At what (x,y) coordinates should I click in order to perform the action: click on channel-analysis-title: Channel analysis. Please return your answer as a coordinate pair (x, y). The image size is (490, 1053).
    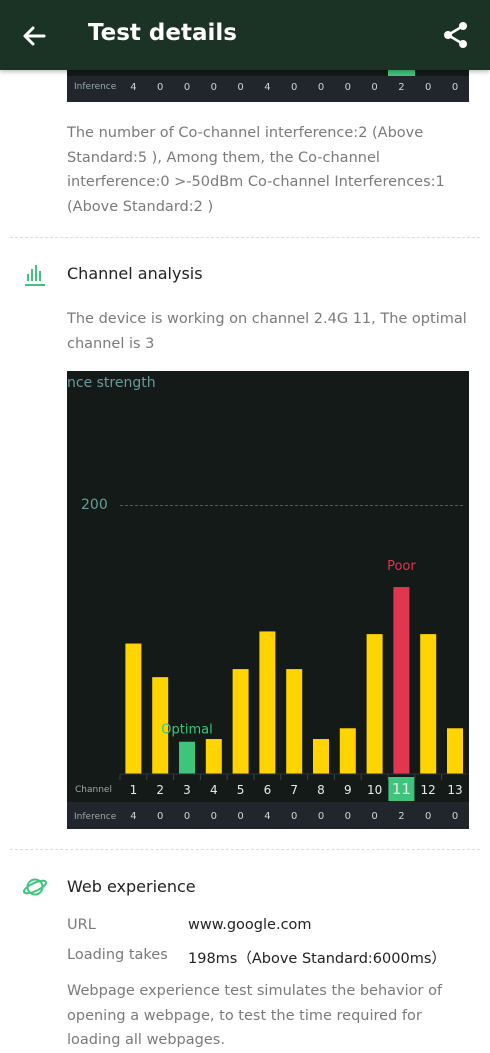
    Looking at the image, I should click on (135, 273).